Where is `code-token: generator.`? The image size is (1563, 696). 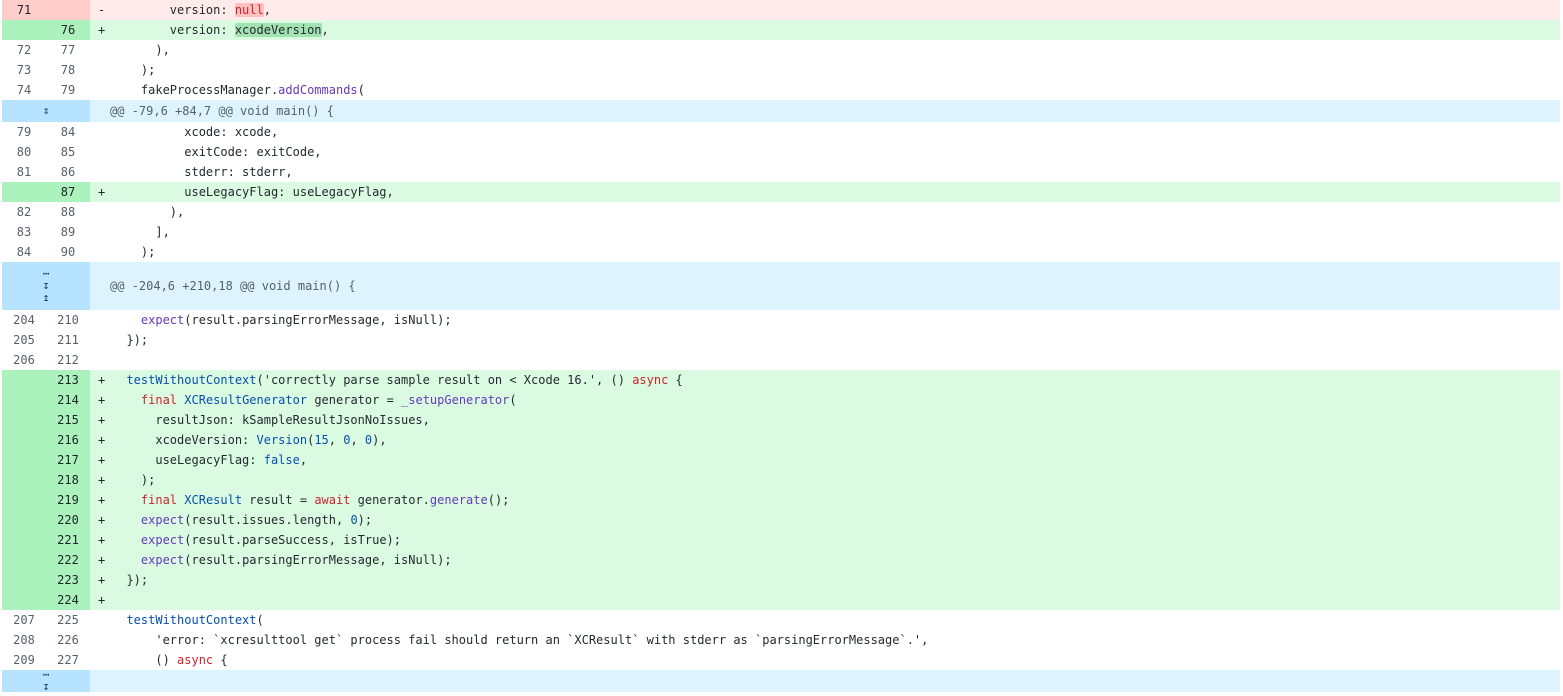
code-token: generator. is located at coordinates (390, 500).